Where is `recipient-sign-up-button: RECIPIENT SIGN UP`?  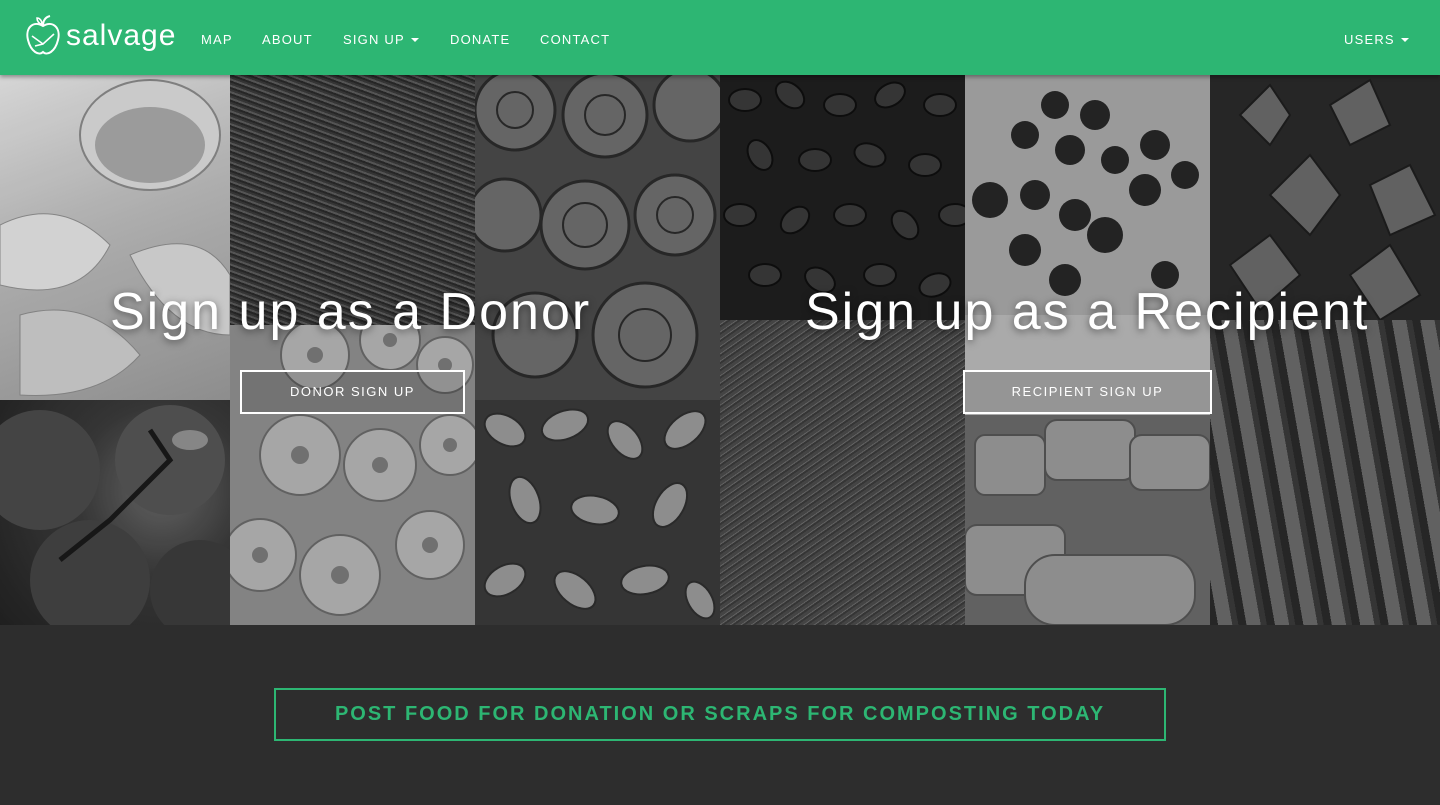 recipient-sign-up-button: RECIPIENT SIGN UP is located at coordinates (1087, 392).